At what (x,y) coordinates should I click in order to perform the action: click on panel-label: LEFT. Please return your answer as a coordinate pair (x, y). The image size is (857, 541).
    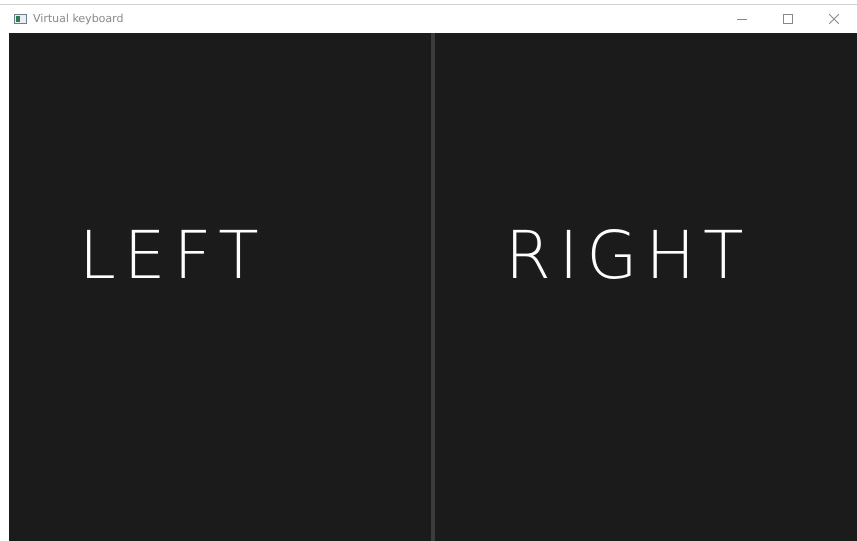
    Looking at the image, I should click on (173, 256).